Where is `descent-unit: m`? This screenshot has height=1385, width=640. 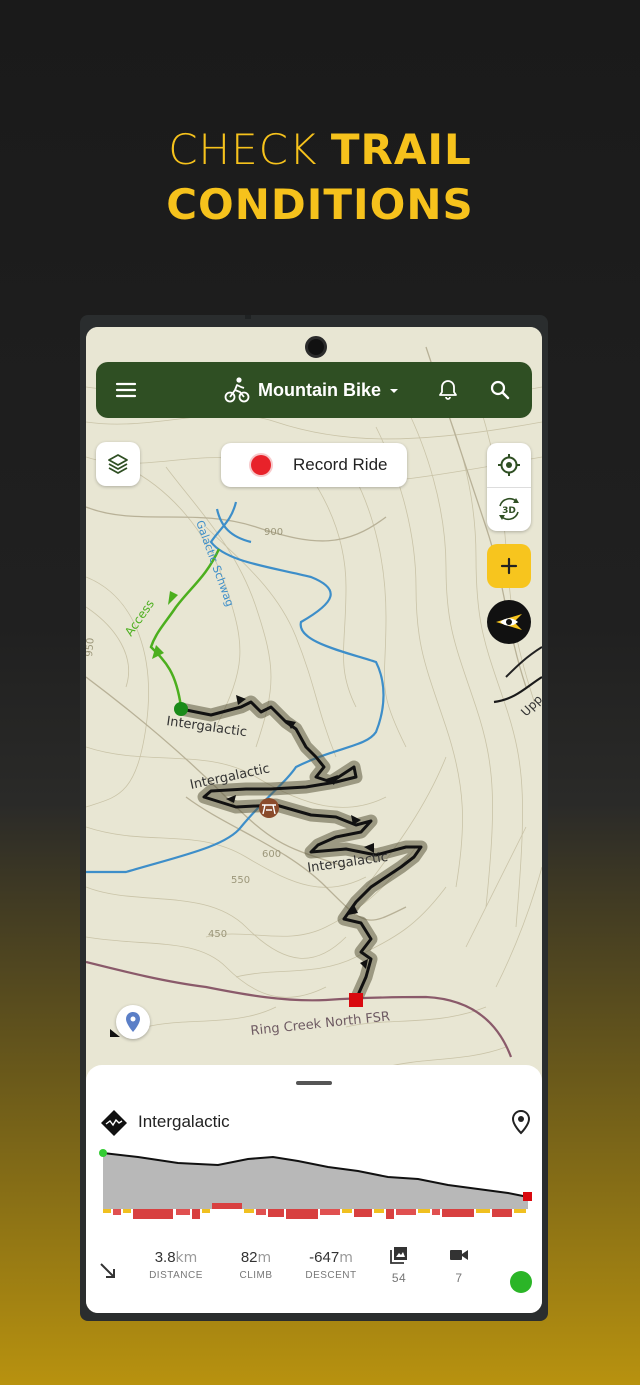
descent-unit: m is located at coordinates (346, 1258).